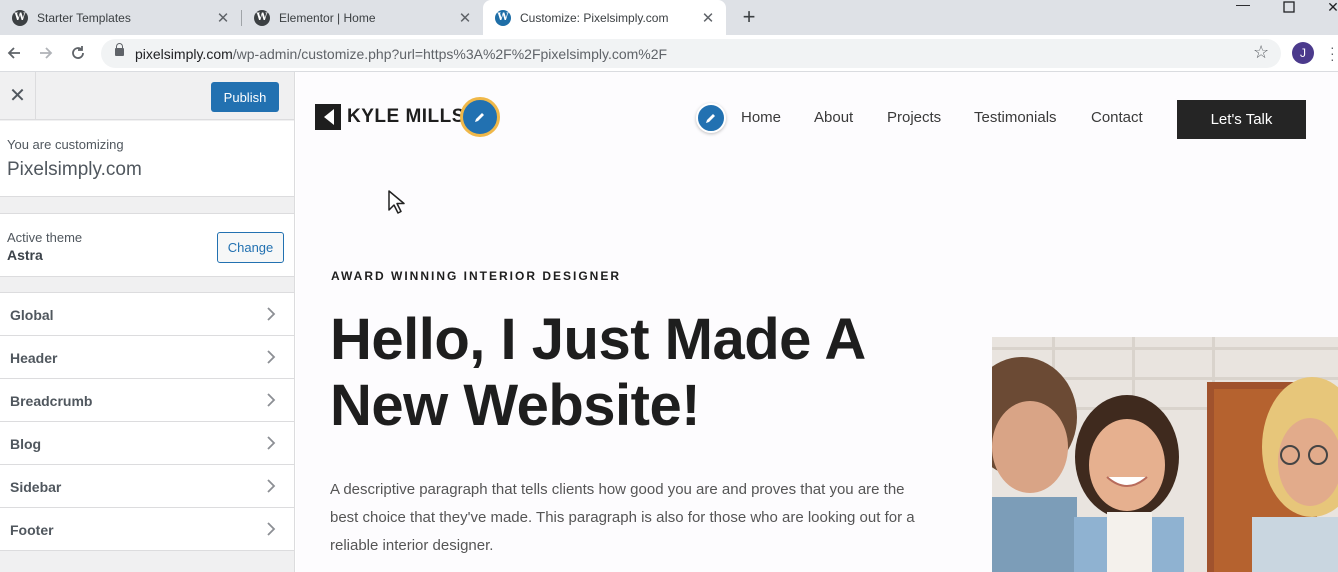 Image resolution: width=1338 pixels, height=572 pixels. I want to click on section-label: Footer, so click(32, 530).